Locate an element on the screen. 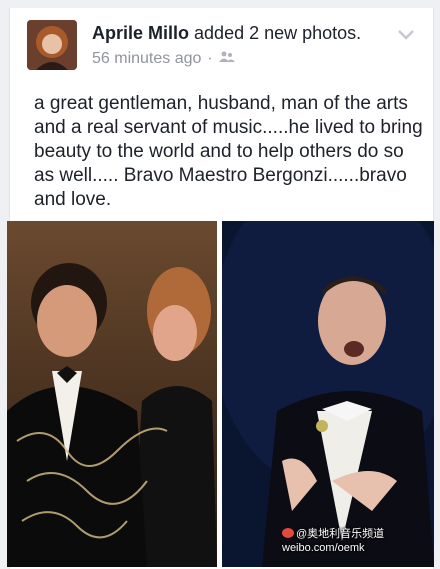 Image resolution: width=440 pixels, height=569 pixels. friends-icon is located at coordinates (226, 59).